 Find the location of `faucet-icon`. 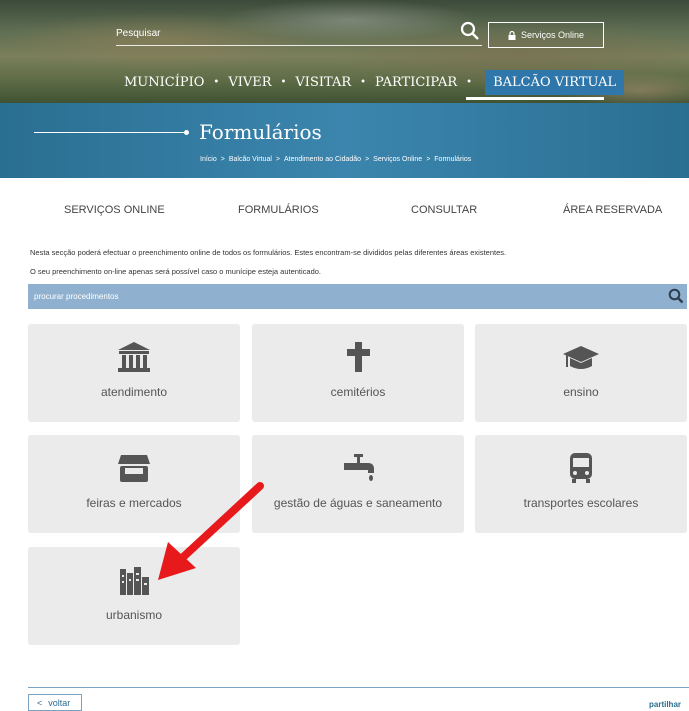

faucet-icon is located at coordinates (359, 467).